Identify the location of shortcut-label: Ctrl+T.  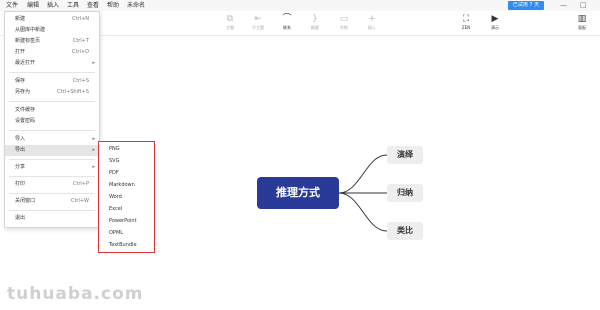
(80, 41).